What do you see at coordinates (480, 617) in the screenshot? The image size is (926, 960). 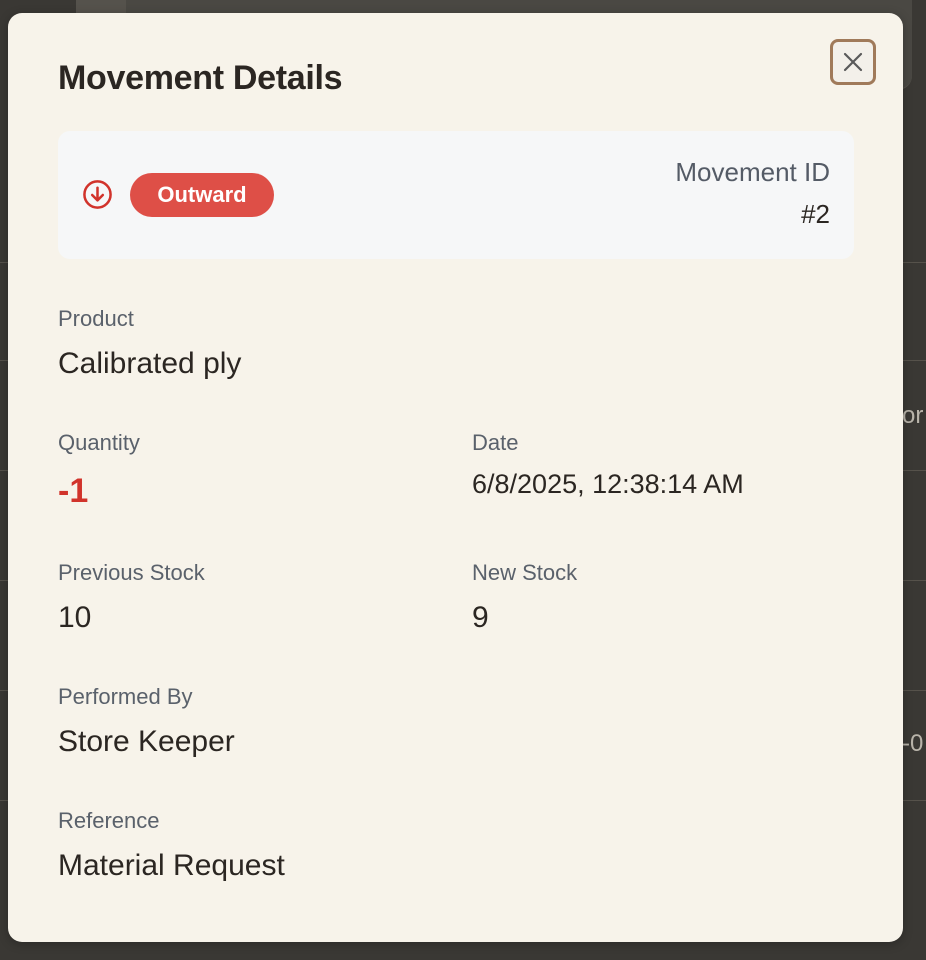 I see `new-stock-value: 9` at bounding box center [480, 617].